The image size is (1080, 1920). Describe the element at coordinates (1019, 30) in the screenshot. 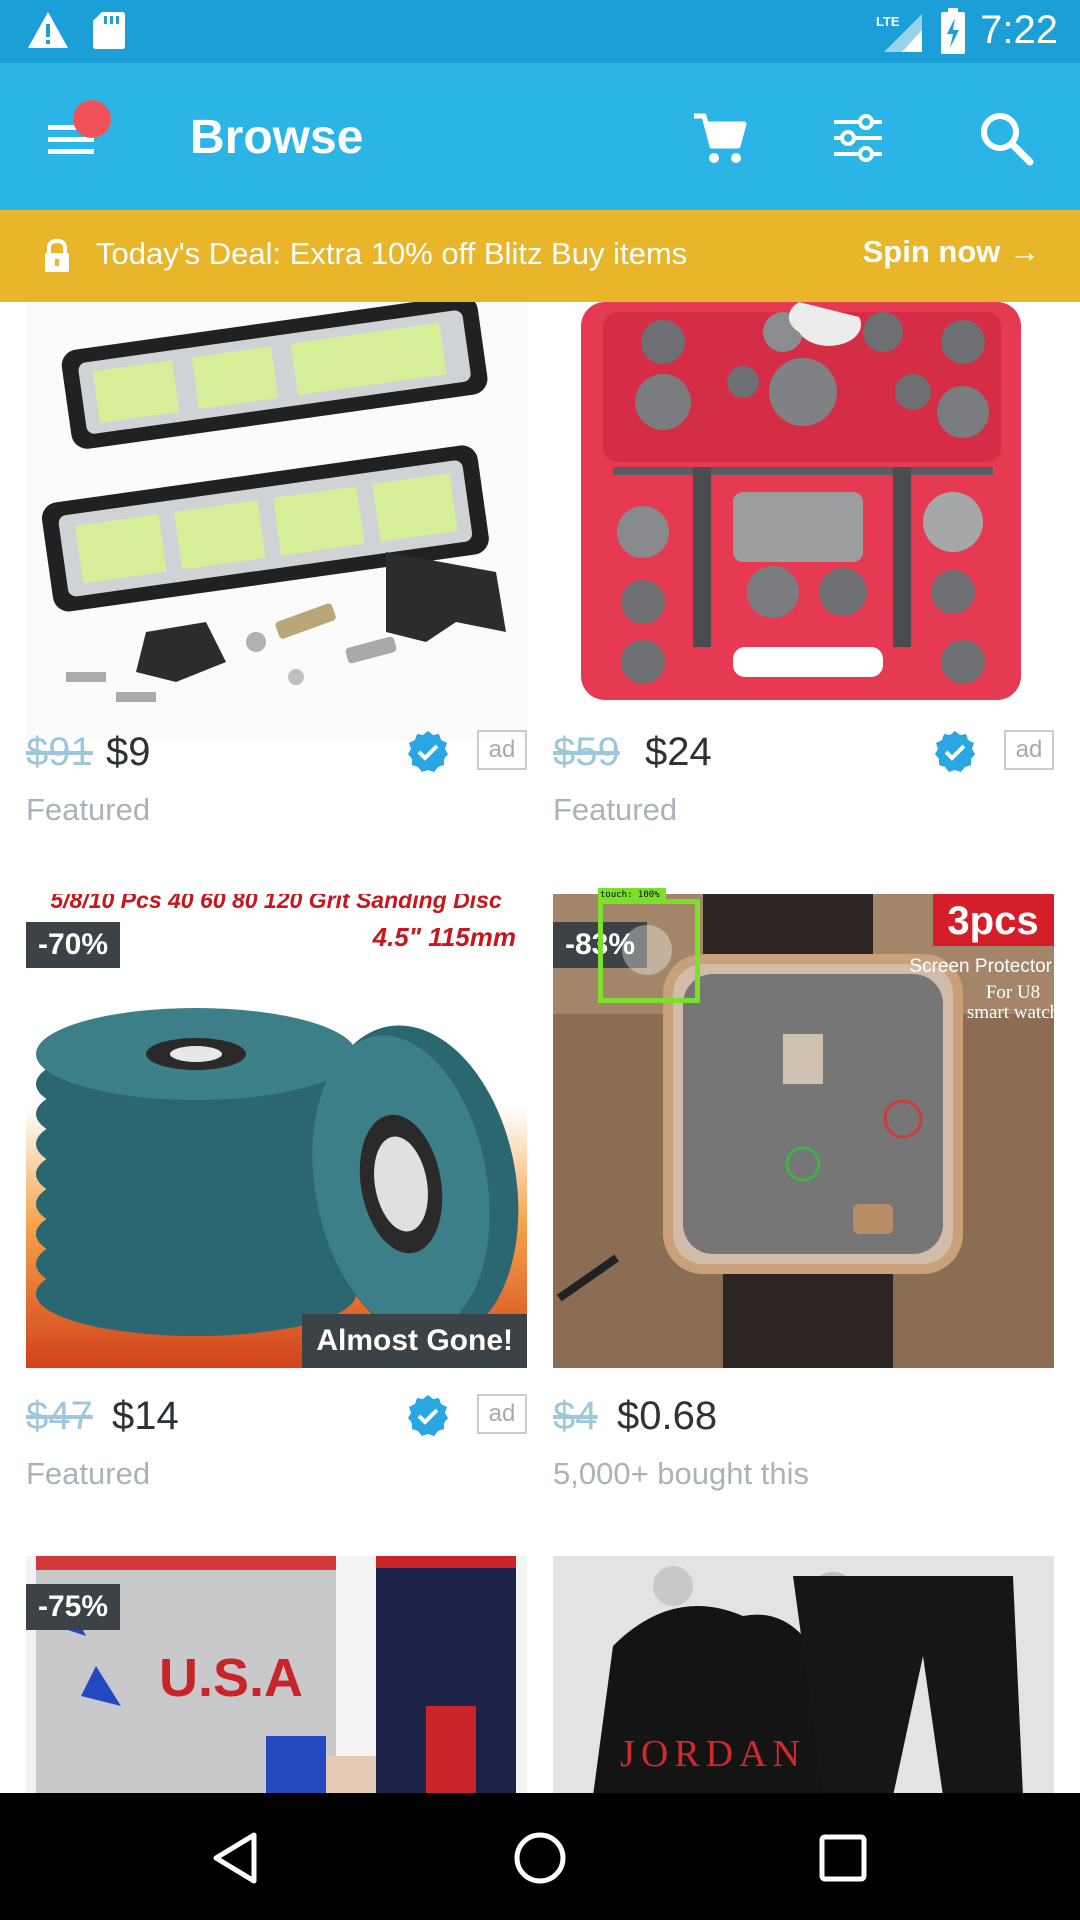

I see `status-time: 7:22` at that location.